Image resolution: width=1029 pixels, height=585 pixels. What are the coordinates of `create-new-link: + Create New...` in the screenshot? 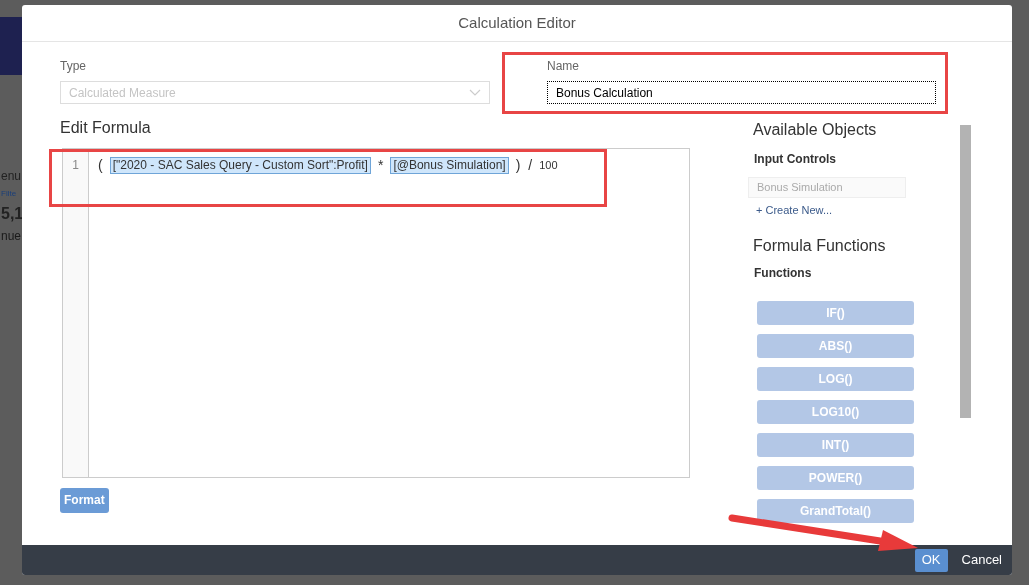 It's located at (794, 210).